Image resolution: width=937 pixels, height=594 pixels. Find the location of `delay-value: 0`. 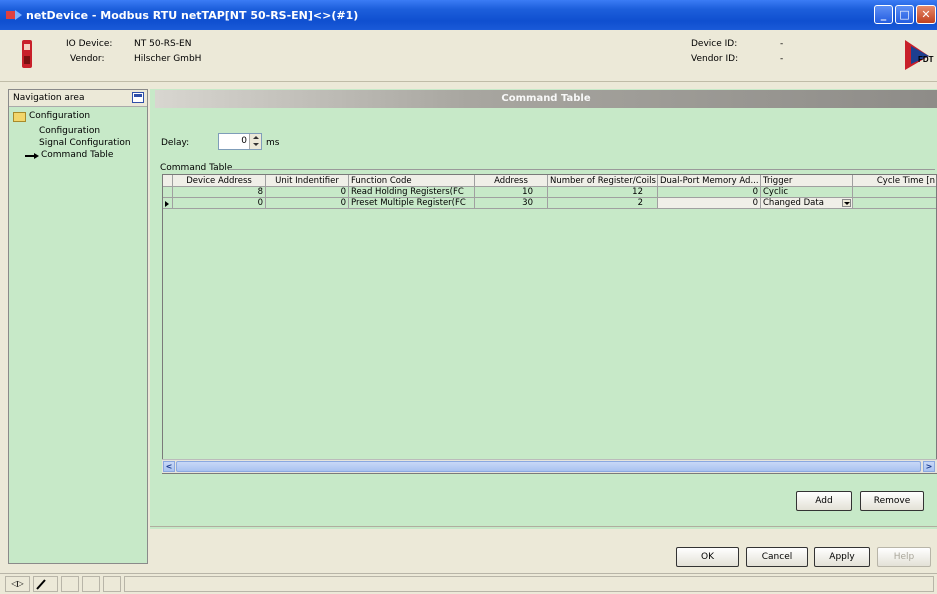

delay-value: 0 is located at coordinates (244, 141).